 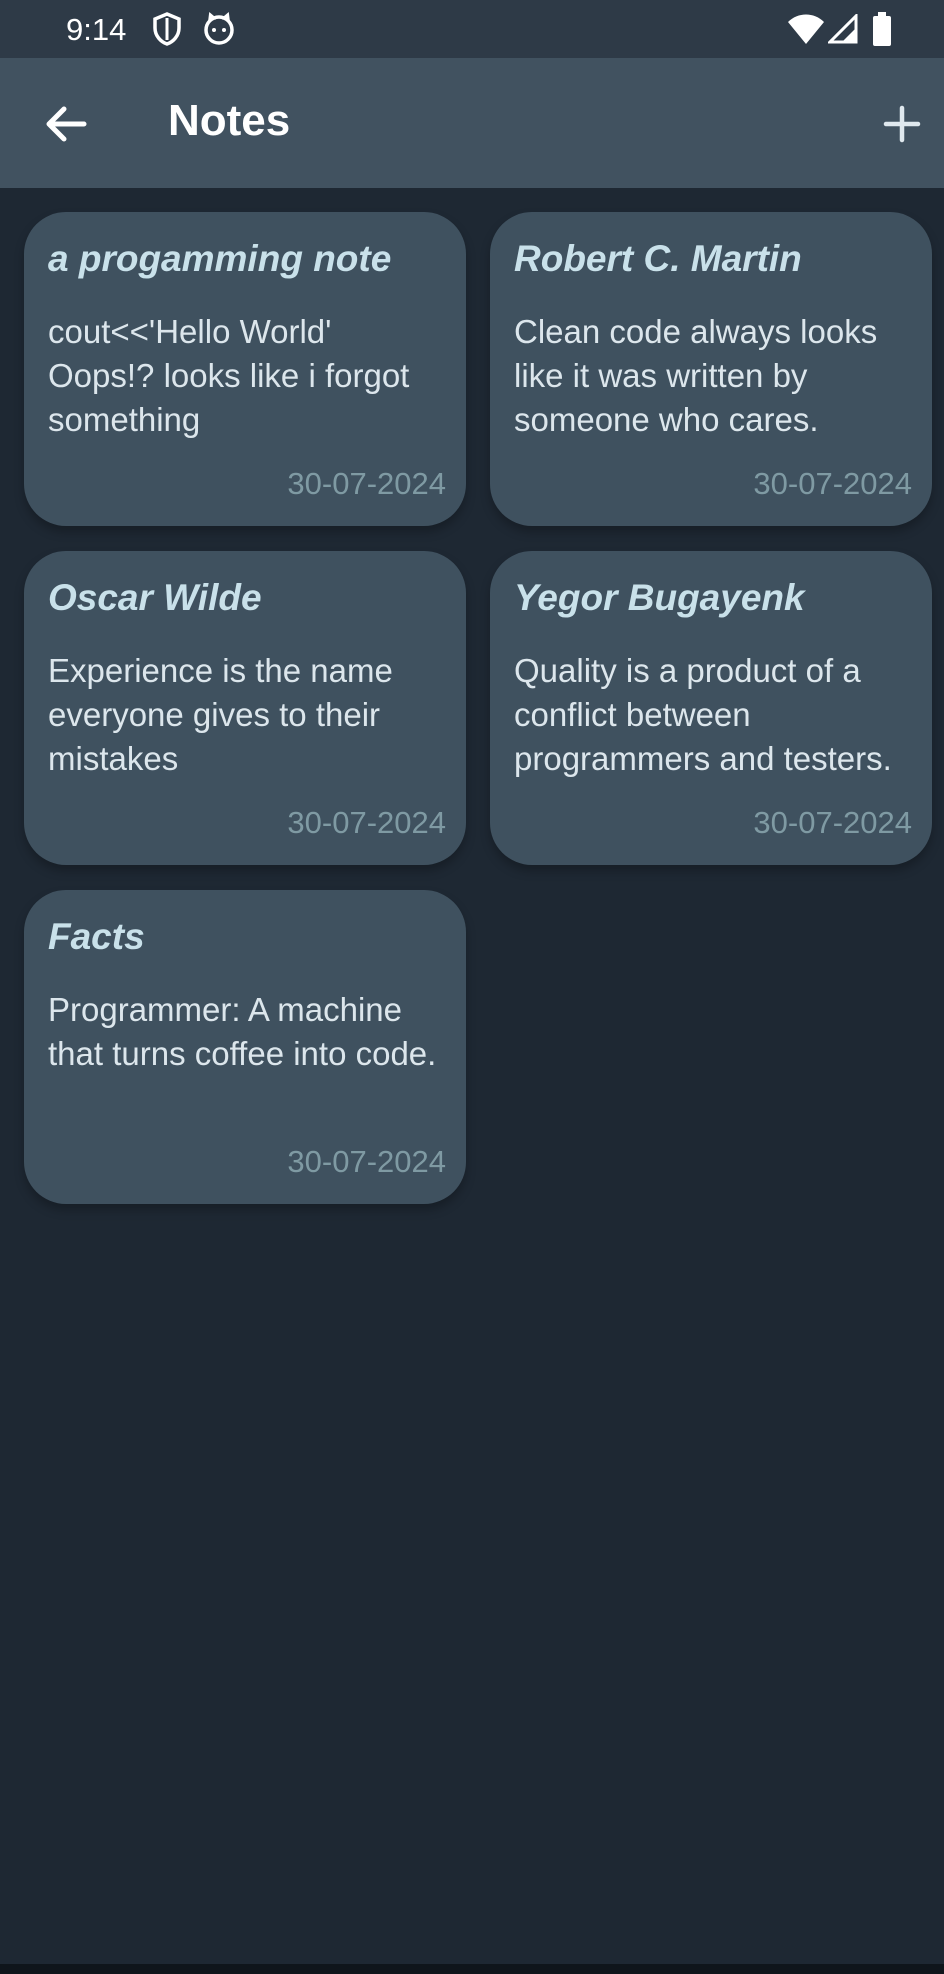 I want to click on note-title: Oscar Wilde, so click(x=155, y=597).